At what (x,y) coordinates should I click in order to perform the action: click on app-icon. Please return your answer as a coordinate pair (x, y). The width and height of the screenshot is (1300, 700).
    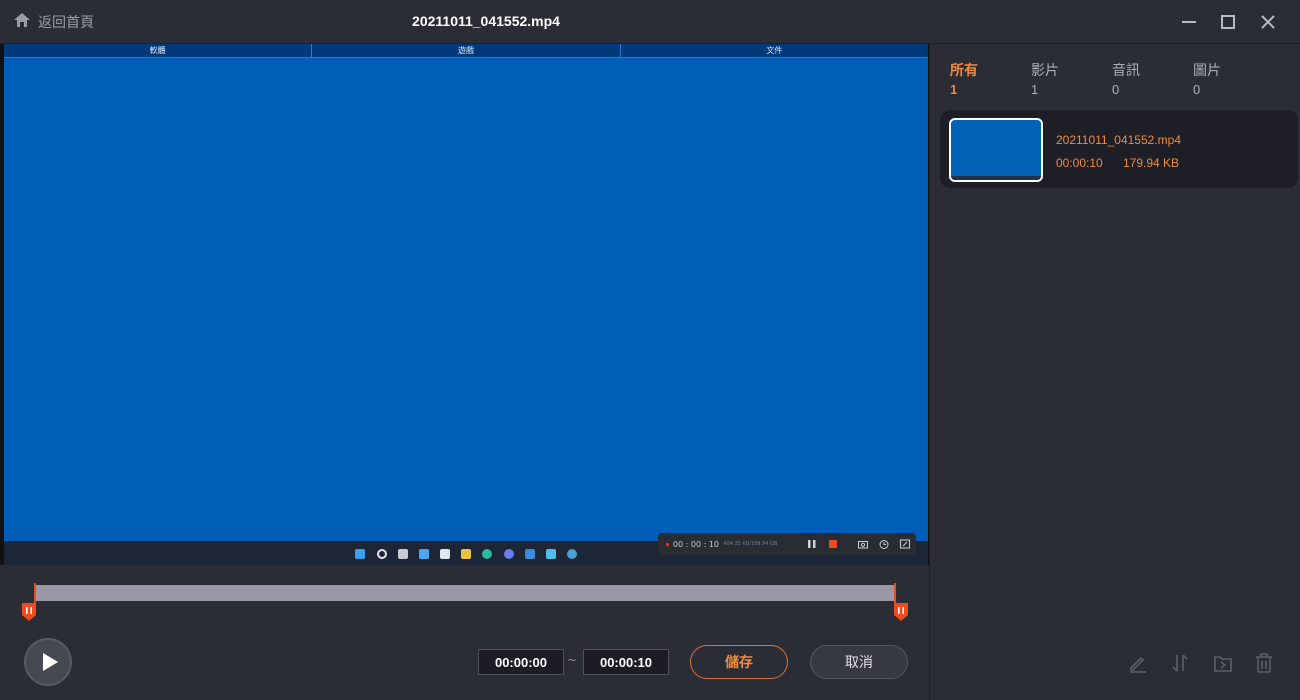
    Looking at the image, I should click on (509, 554).